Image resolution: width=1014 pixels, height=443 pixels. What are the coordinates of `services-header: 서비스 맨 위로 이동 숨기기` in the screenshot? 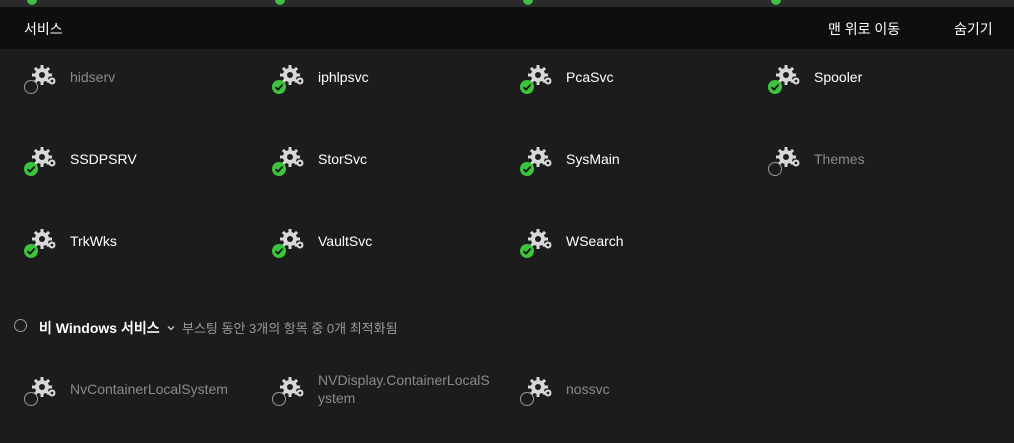 It's located at (507, 28).